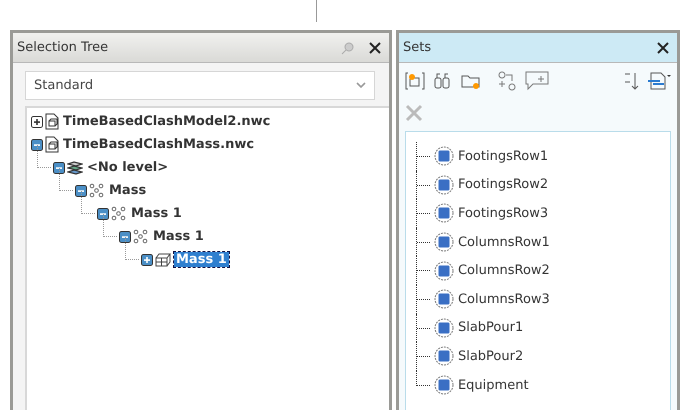  I want to click on set-item: SlabPour1, so click(491, 328).